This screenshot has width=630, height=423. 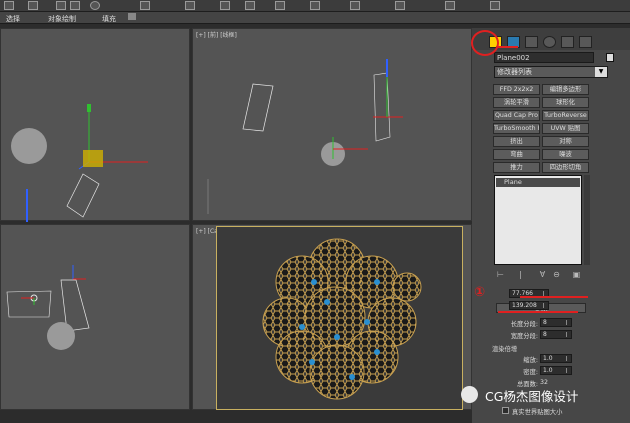 I want to click on watermark-text: CG杨杰图像设计, so click(x=532, y=396).